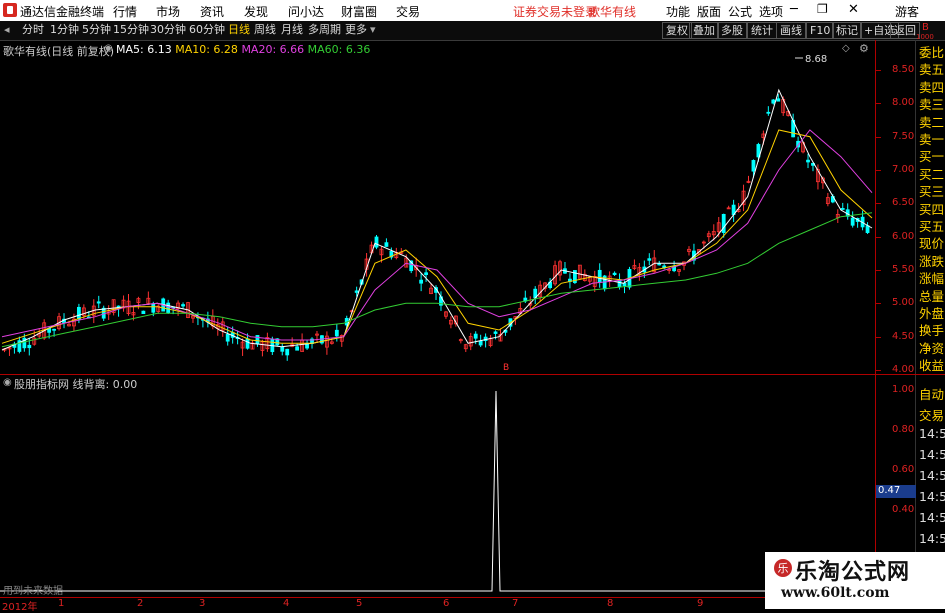 This screenshot has width=945, height=613. What do you see at coordinates (903, 169) in the screenshot?
I see `price-tick-3: 7.00` at bounding box center [903, 169].